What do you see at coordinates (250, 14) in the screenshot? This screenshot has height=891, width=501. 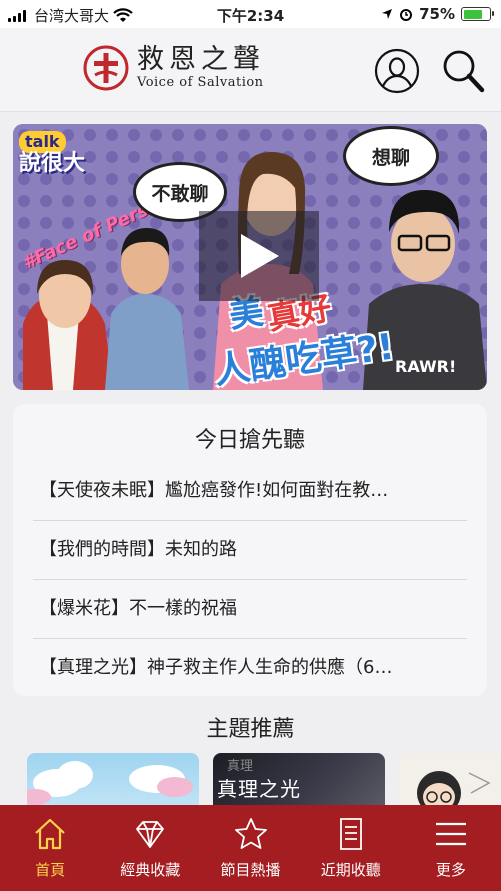 I see `status-bar: 台湾大哥大 下午2:34 75%` at bounding box center [250, 14].